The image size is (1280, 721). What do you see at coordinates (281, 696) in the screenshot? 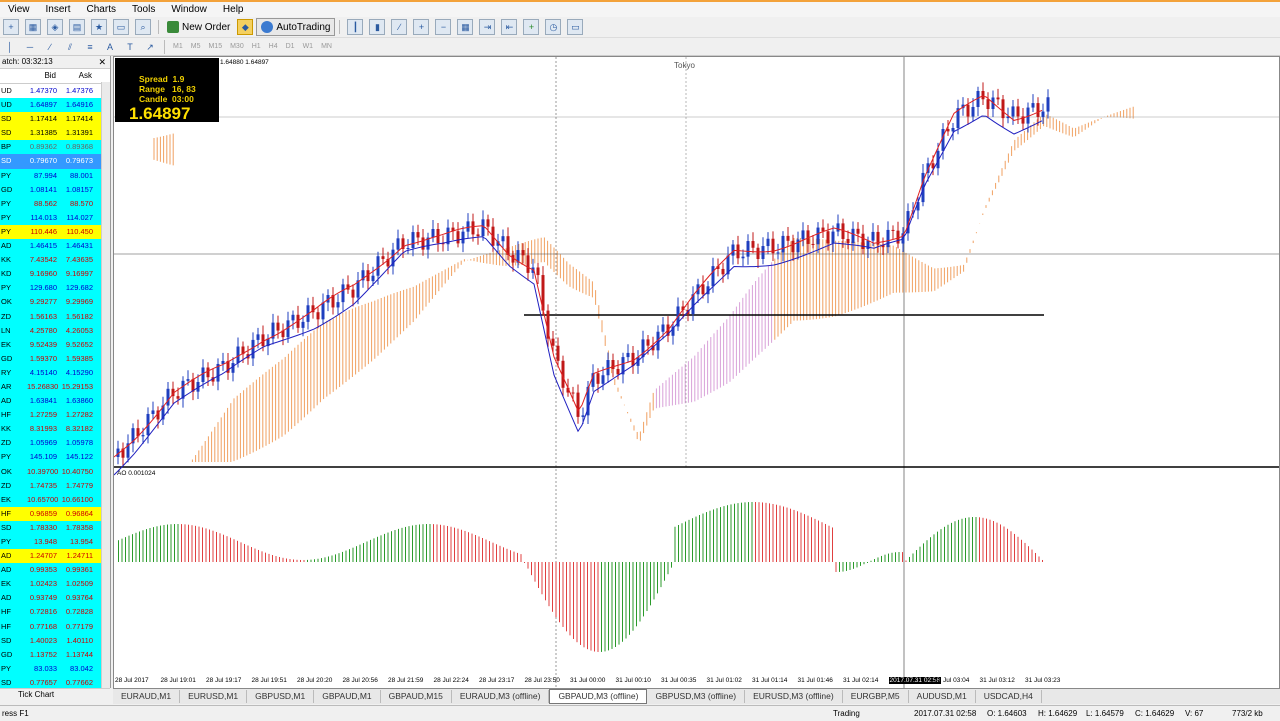
I see `chart-tab: GBPUSD,M1` at bounding box center [281, 696].